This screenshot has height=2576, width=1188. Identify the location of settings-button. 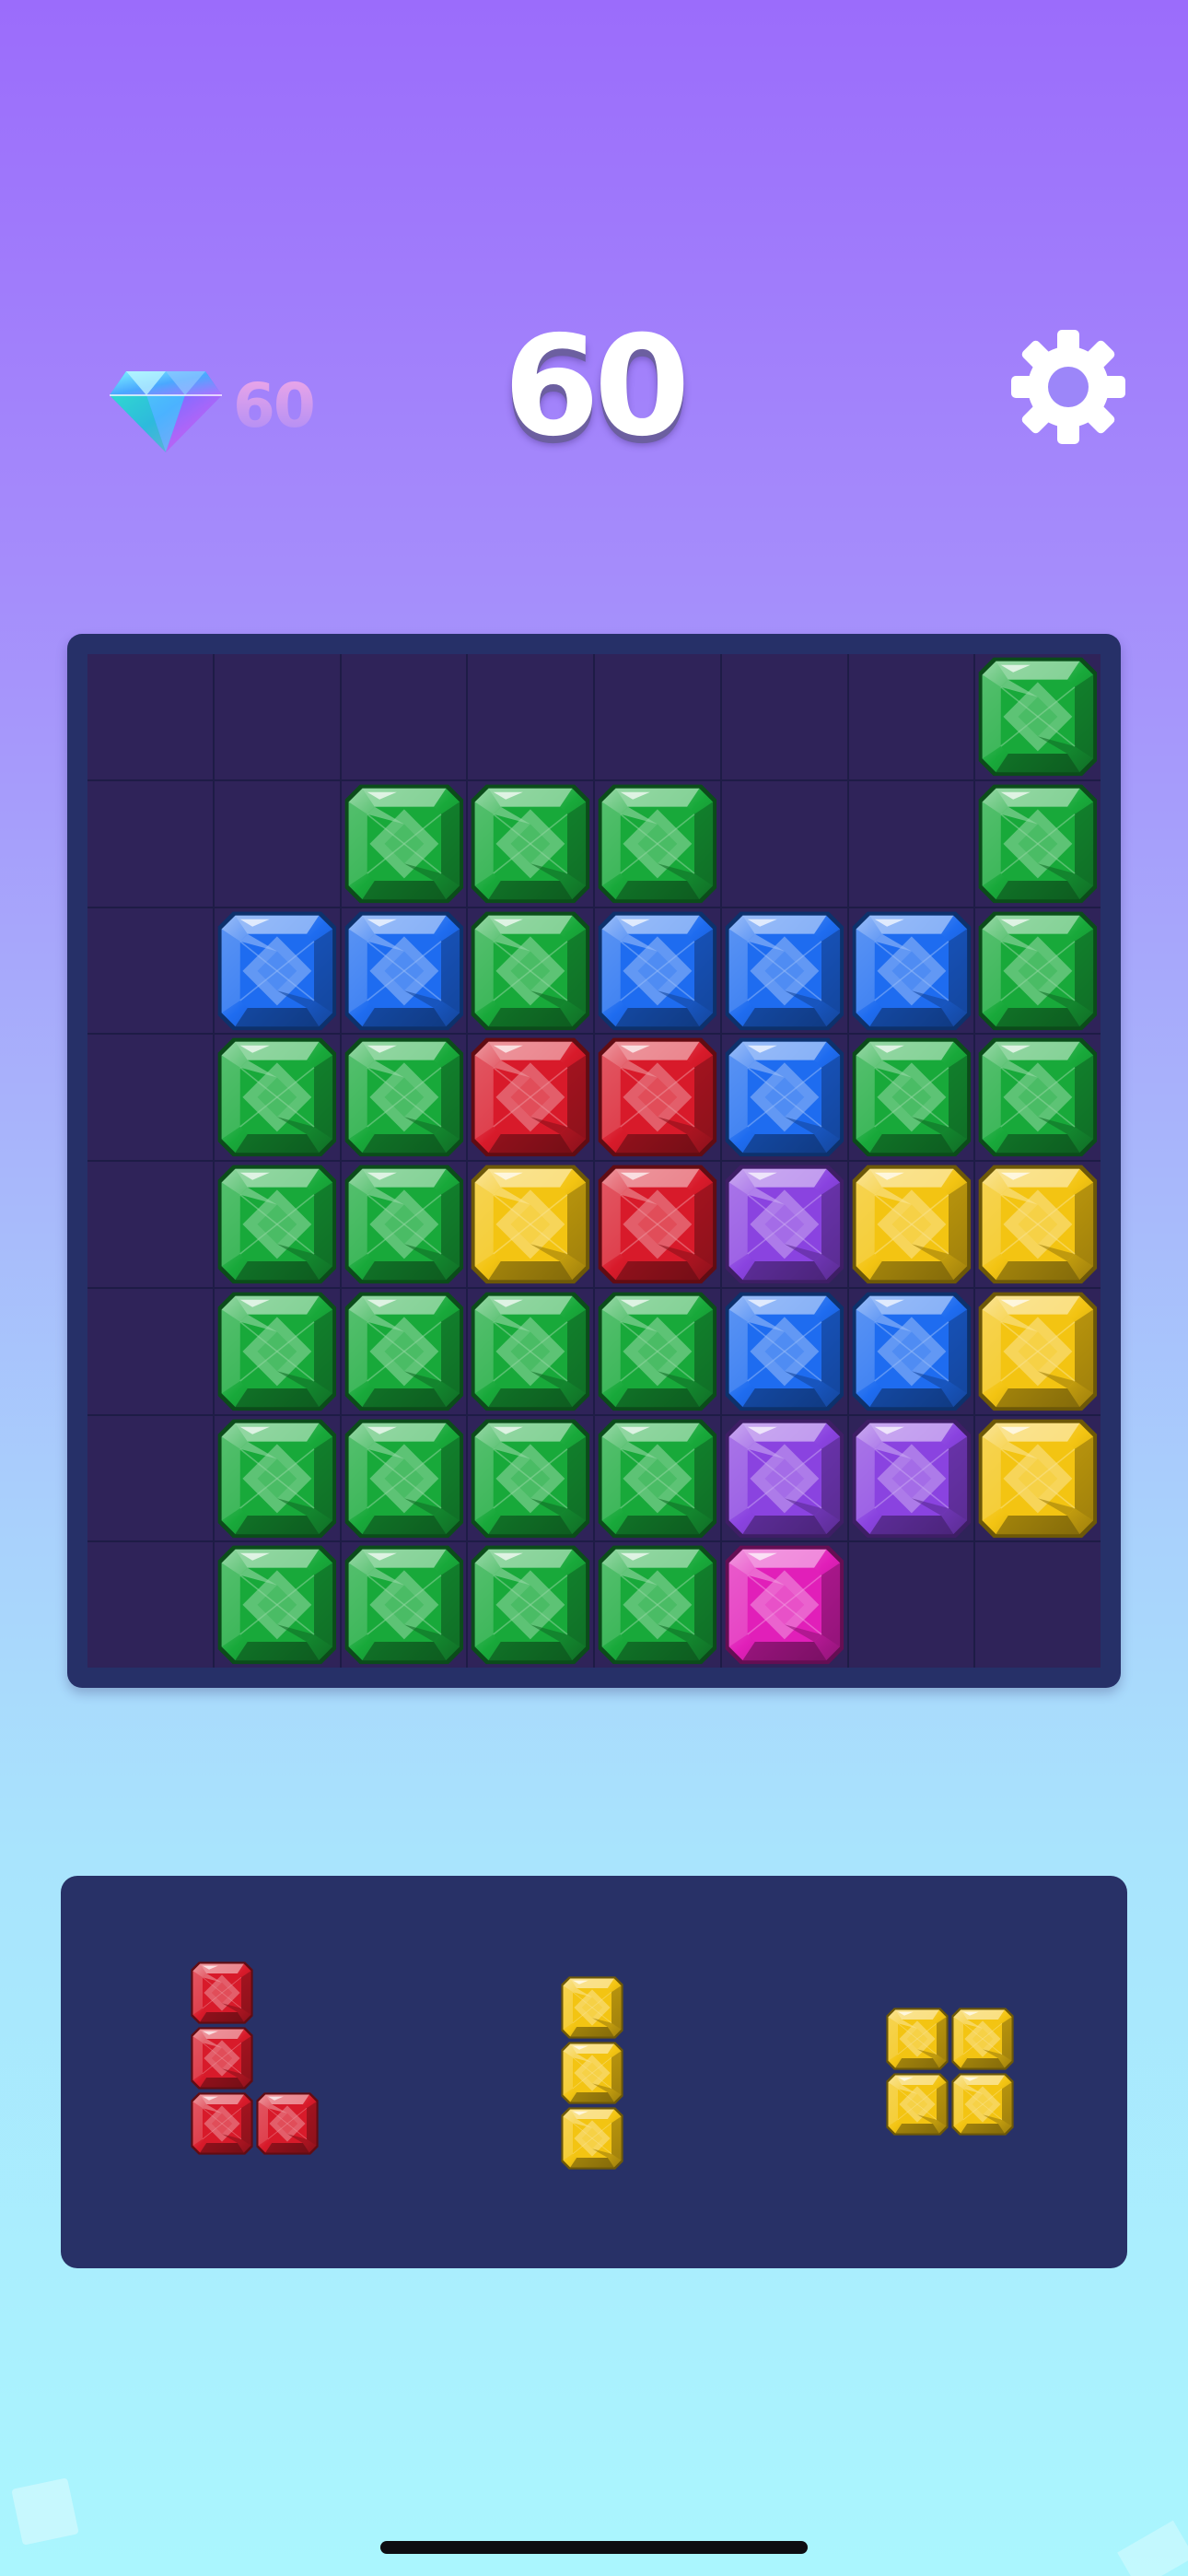
(1068, 387).